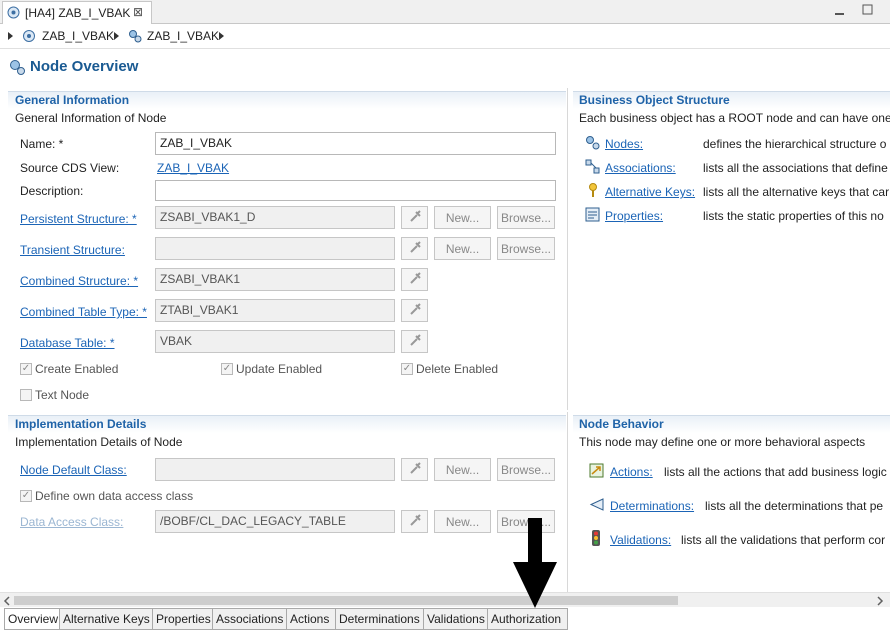  What do you see at coordinates (26, 395) in the screenshot?
I see `text-node-checkbox` at bounding box center [26, 395].